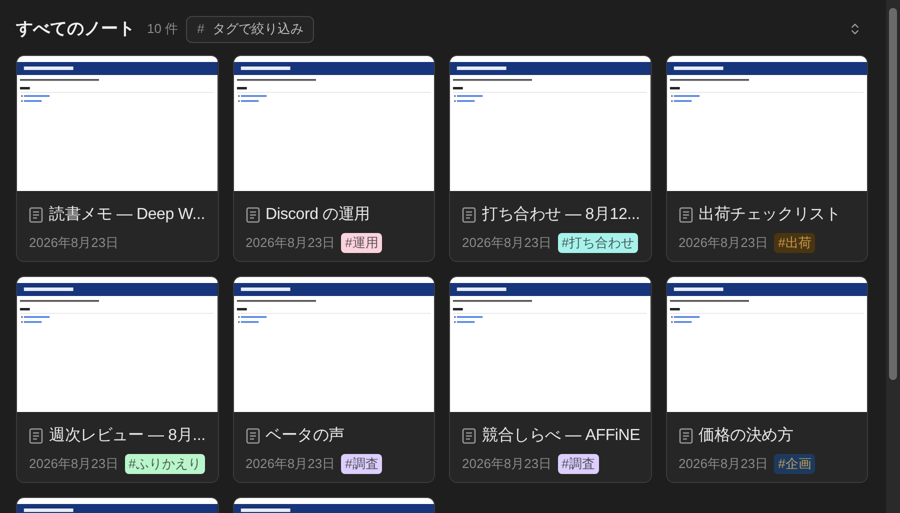  Describe the element at coordinates (333, 379) in the screenshot. I see `note-card: ベータの声 2026年8月23日 #調査` at that location.